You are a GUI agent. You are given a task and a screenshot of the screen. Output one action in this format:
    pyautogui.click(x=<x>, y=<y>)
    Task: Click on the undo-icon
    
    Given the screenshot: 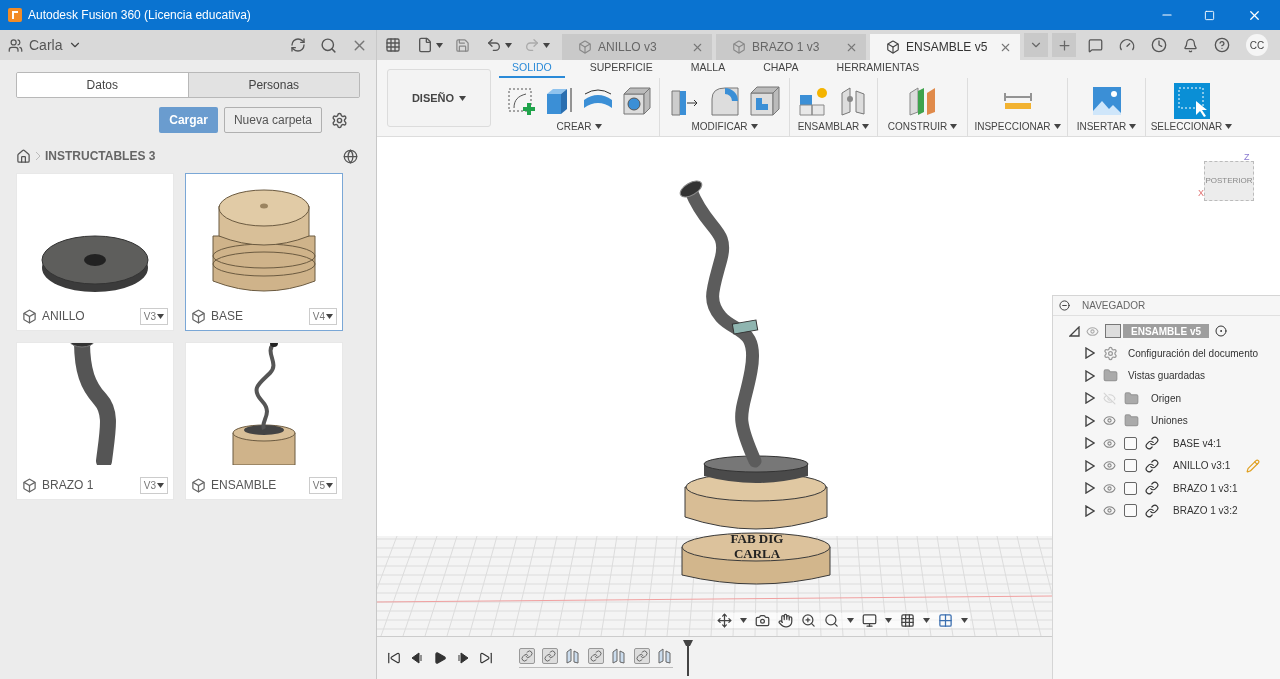 What is the action you would take?
    pyautogui.click(x=494, y=45)
    